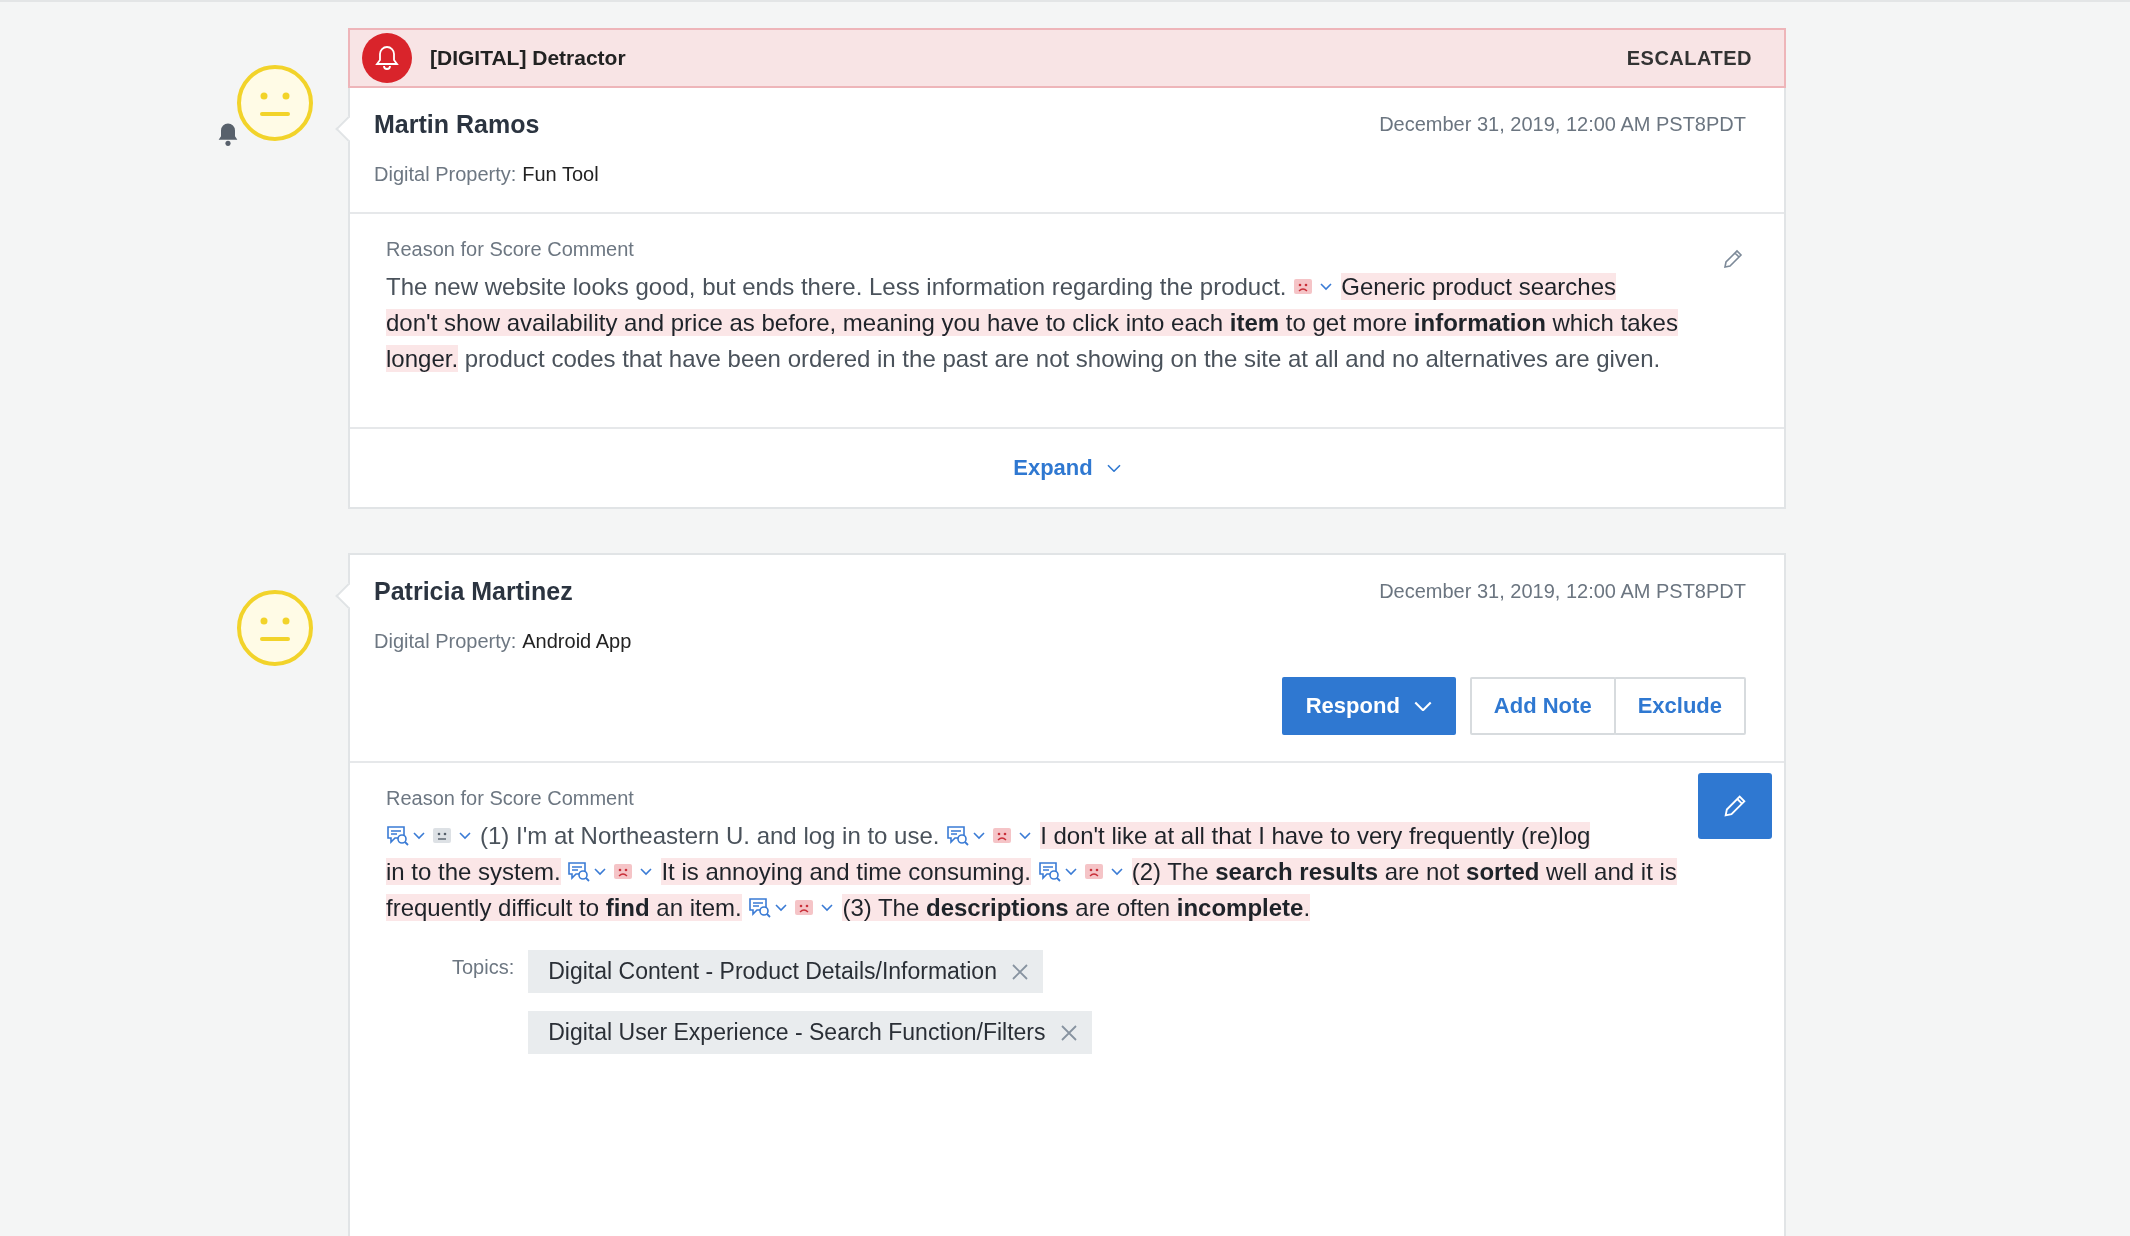 This screenshot has width=2130, height=1236. I want to click on topic-name: Digital User Experience - Search Function/Filters, so click(797, 1032).